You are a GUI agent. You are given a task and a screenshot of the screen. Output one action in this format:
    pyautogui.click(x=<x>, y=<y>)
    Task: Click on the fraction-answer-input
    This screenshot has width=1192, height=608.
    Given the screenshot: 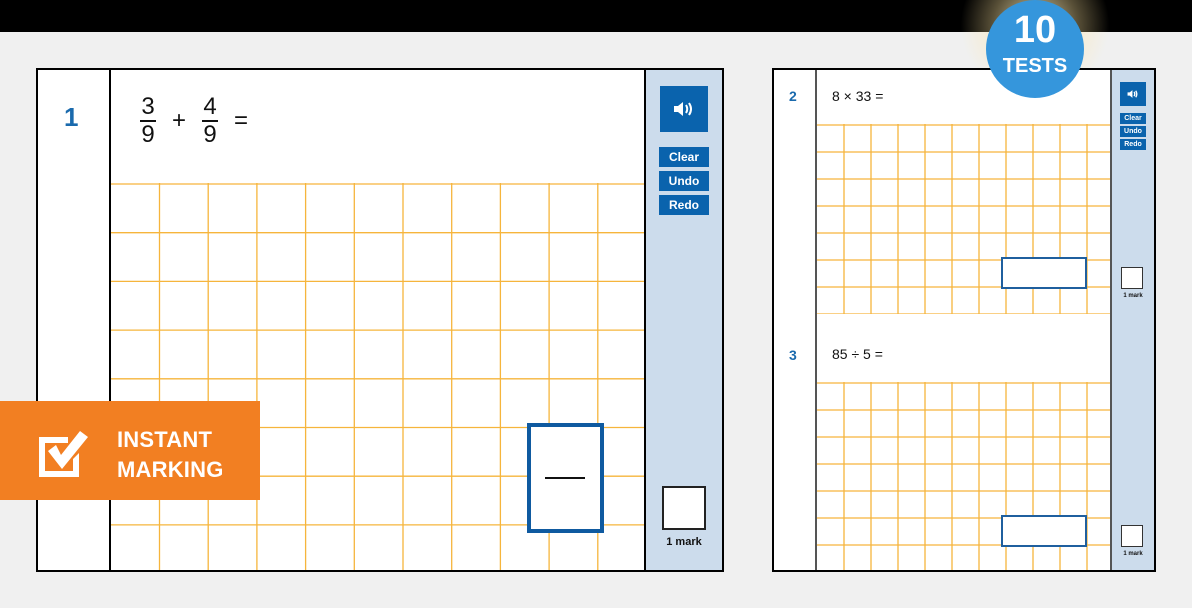 What is the action you would take?
    pyautogui.click(x=565, y=478)
    